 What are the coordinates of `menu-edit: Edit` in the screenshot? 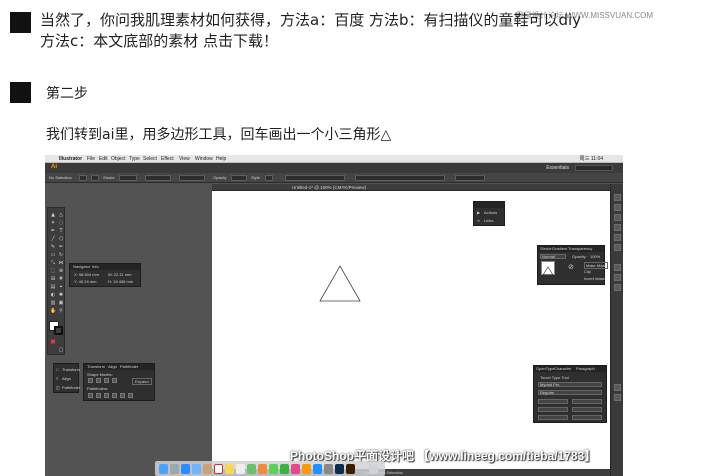 It's located at (103, 159).